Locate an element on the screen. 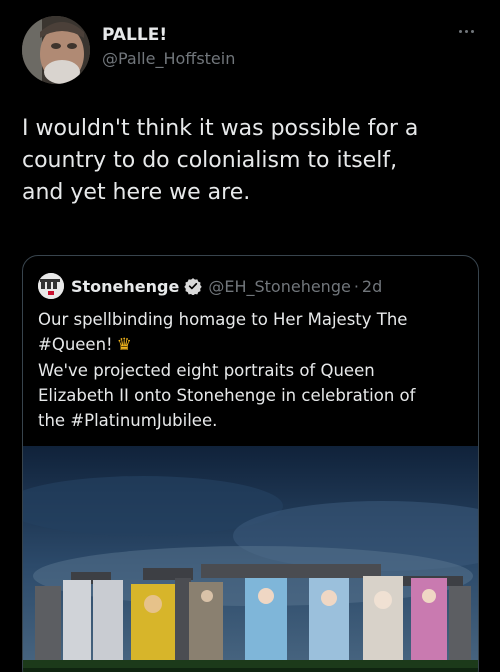  quoted-display-name: Stonehenge is located at coordinates (125, 286).